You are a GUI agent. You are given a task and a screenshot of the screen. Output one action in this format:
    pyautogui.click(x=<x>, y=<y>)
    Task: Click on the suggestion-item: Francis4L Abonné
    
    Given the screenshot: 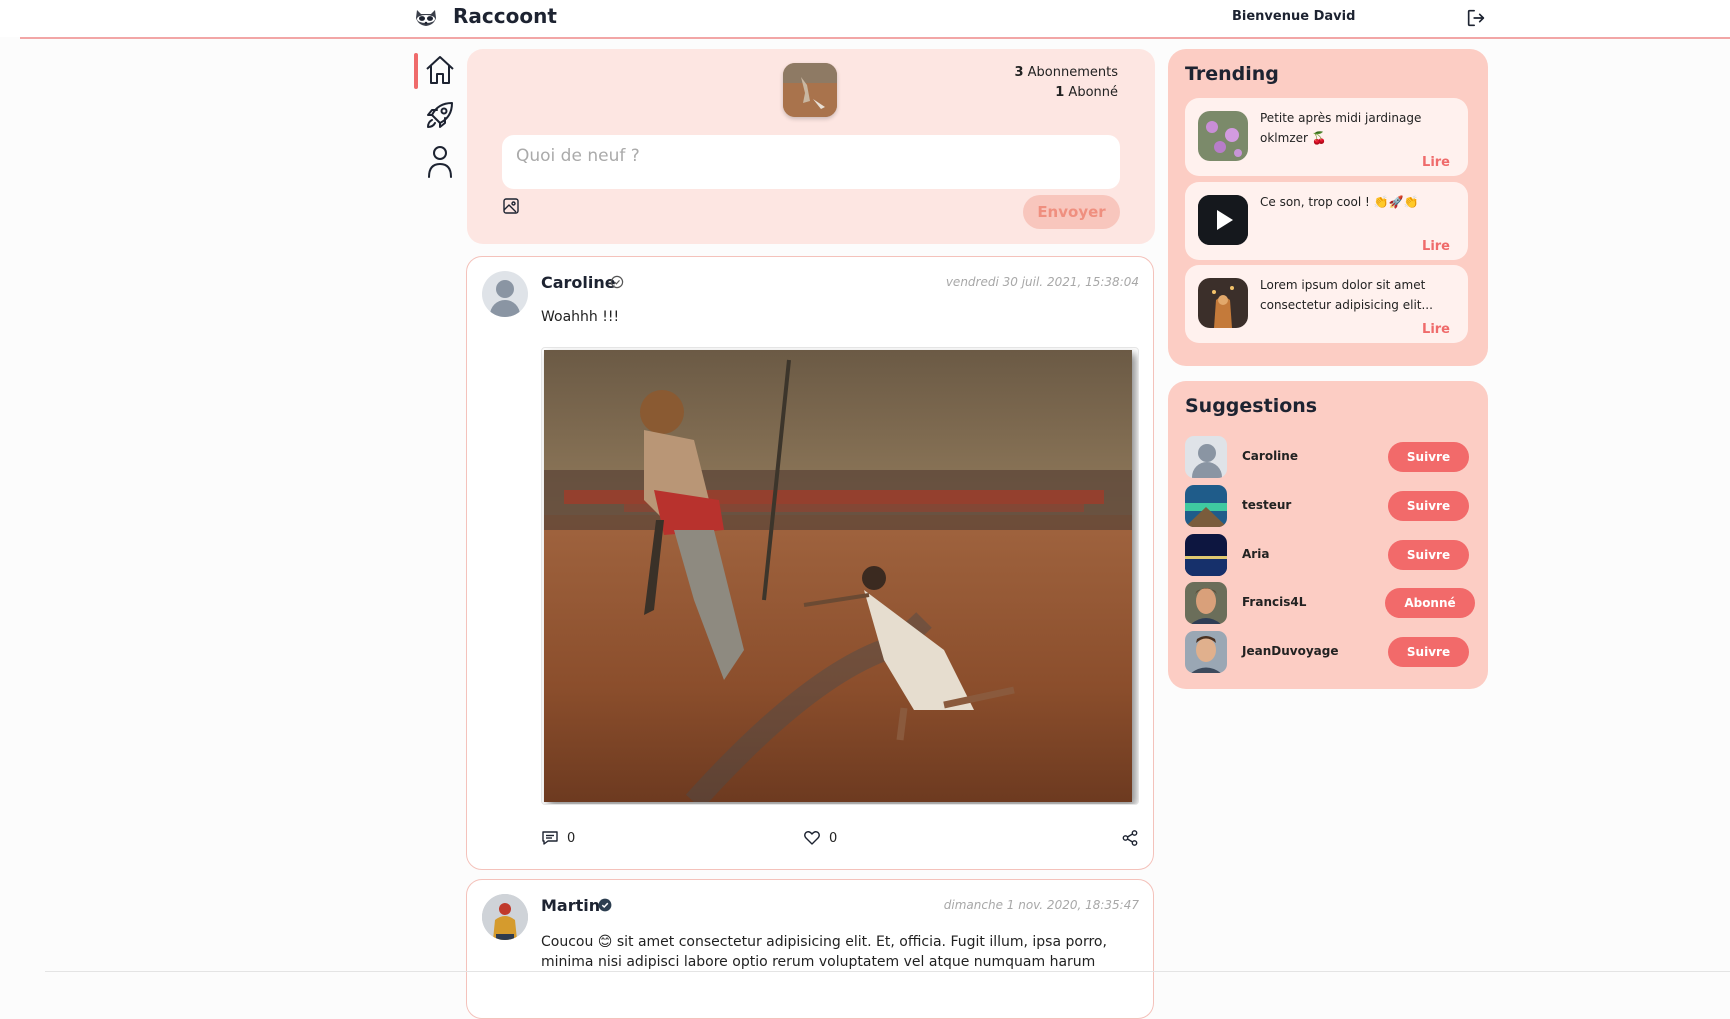 What is the action you would take?
    pyautogui.click(x=1330, y=604)
    